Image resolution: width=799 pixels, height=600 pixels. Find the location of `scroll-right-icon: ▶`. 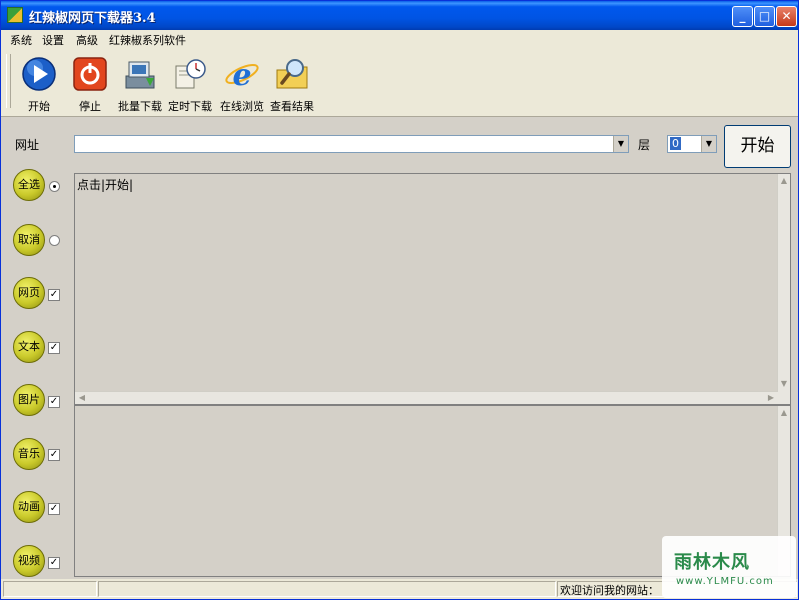

scroll-right-icon: ▶ is located at coordinates (771, 398).